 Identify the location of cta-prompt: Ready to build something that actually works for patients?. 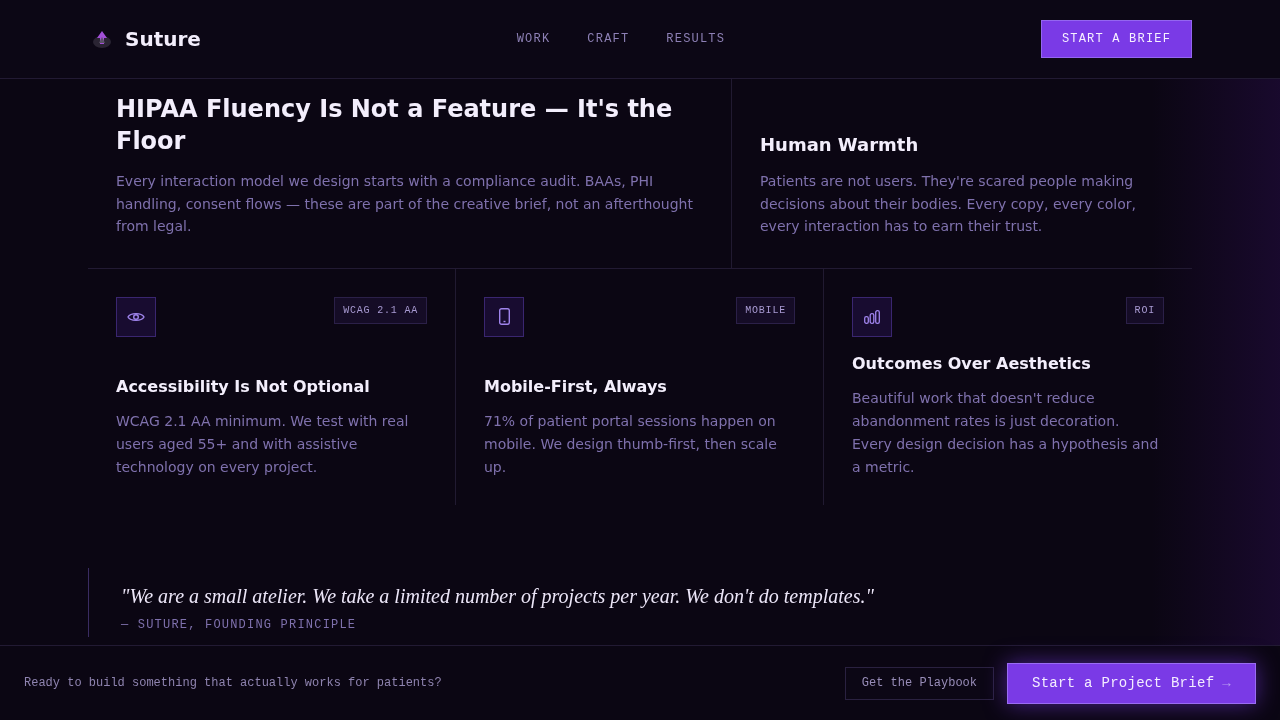
(233, 683).